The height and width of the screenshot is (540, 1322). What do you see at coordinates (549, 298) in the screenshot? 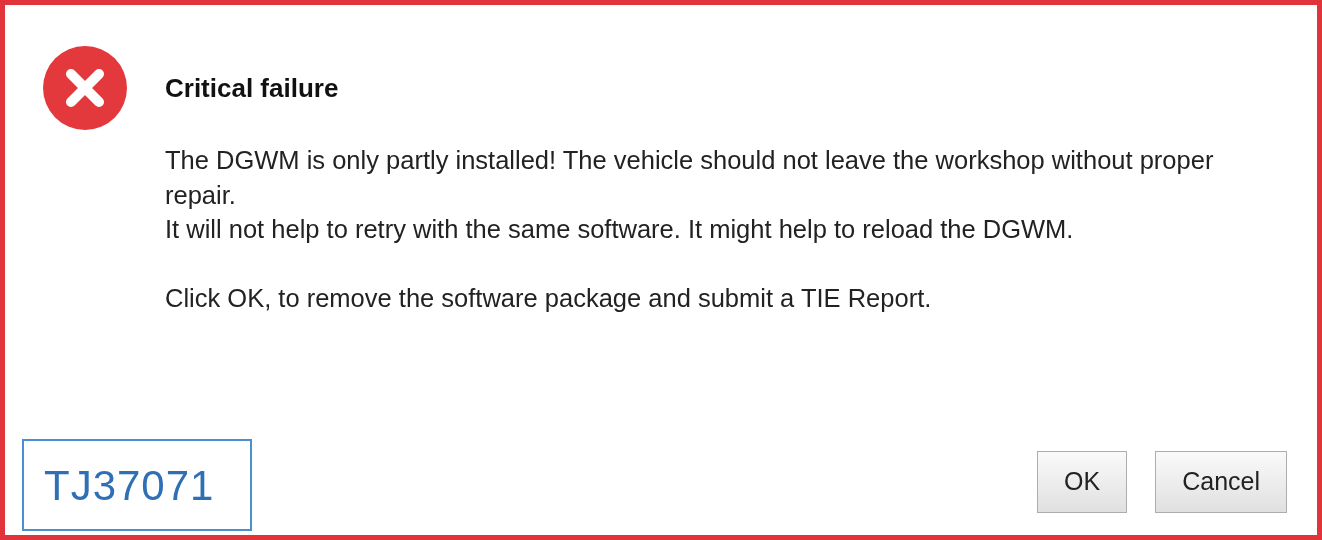
I see `message-text: Click OK, to remove the software package and submit a TIE Report.` at bounding box center [549, 298].